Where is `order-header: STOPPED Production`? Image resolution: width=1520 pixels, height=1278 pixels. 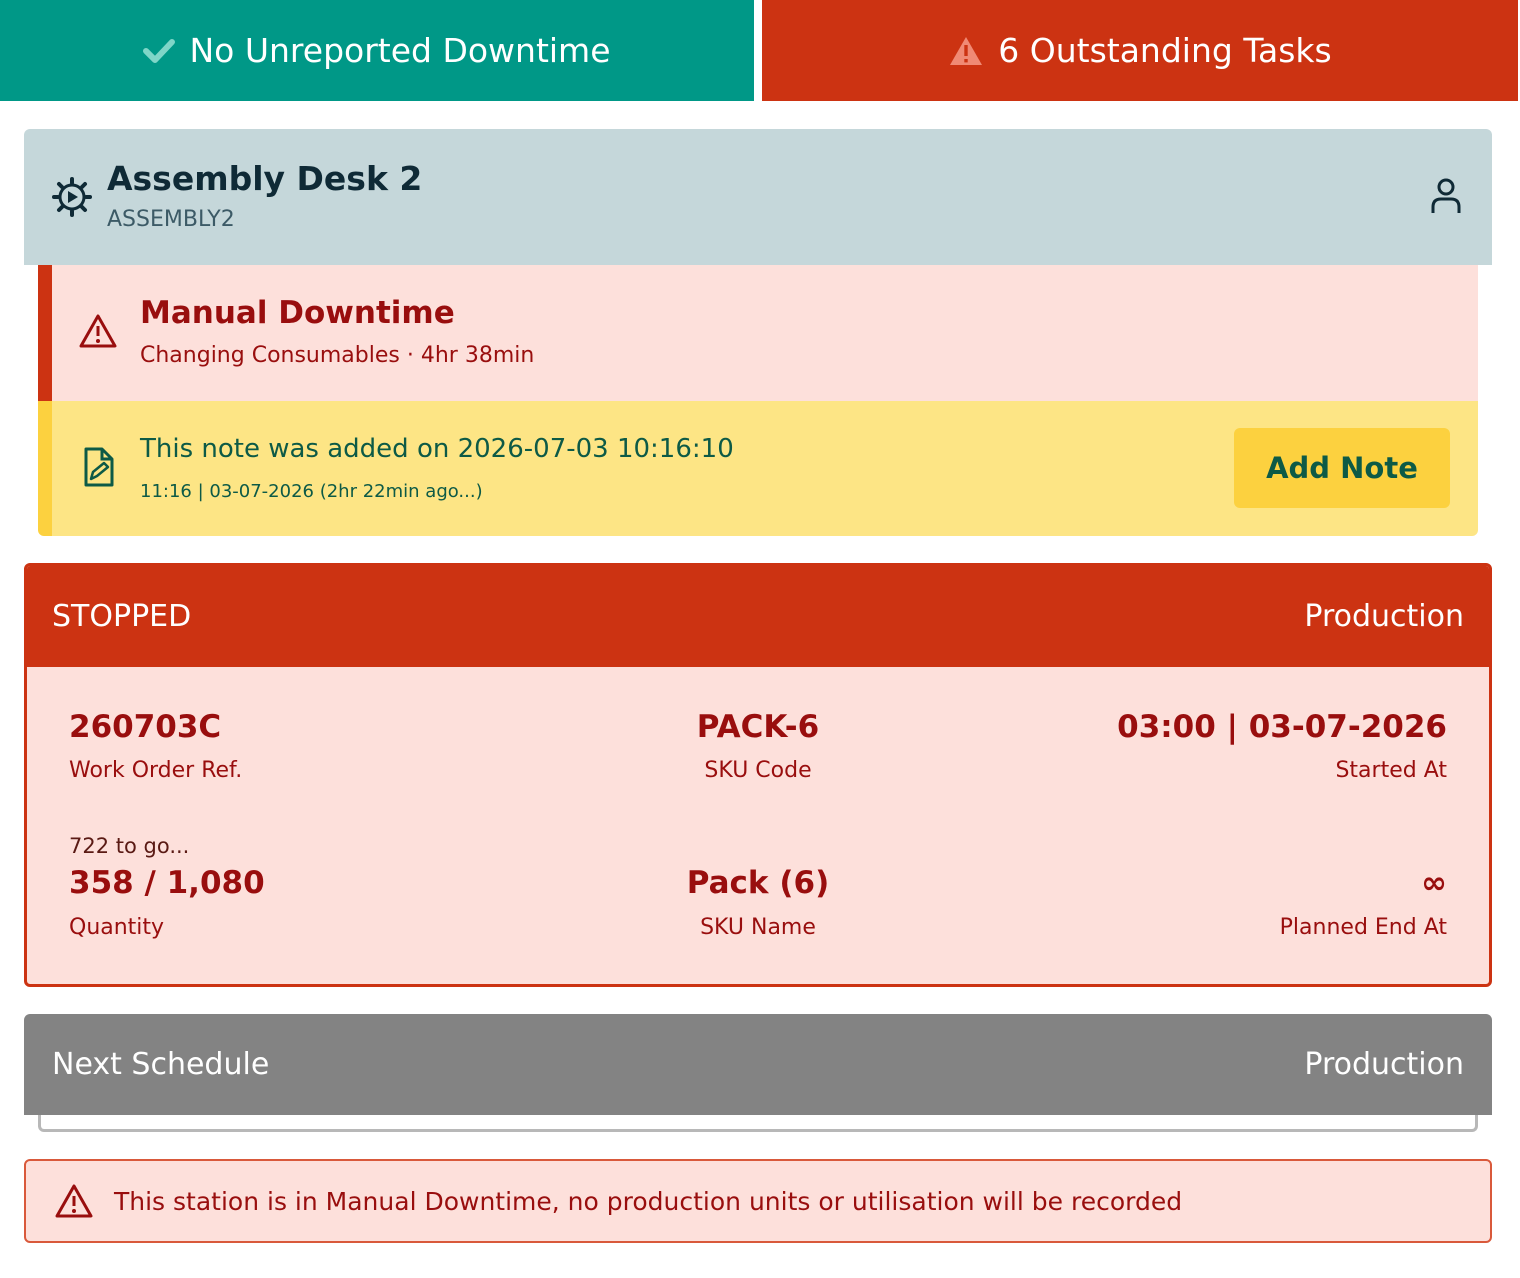
order-header: STOPPED Production is located at coordinates (758, 616).